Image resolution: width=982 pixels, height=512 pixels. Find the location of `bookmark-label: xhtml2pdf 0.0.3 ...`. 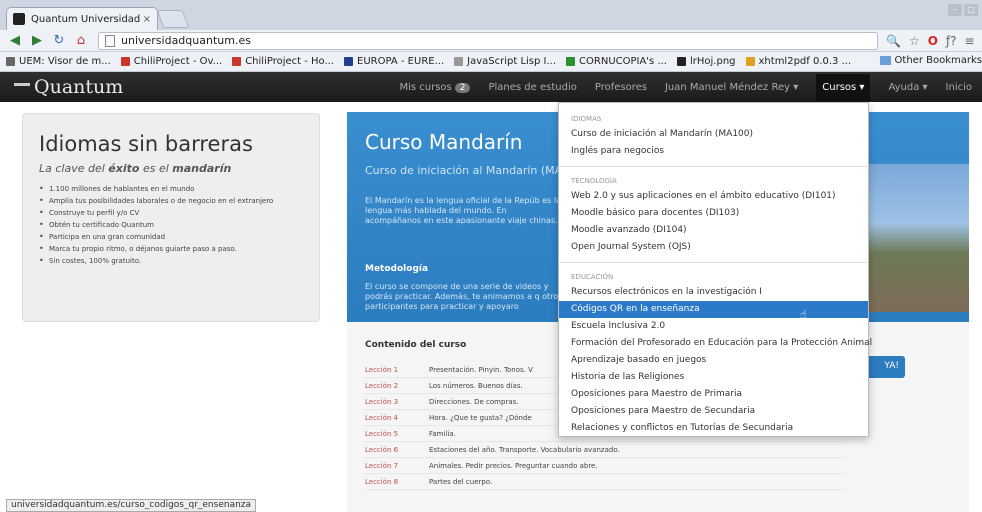

bookmark-label: xhtml2pdf 0.0.3 ... is located at coordinates (805, 61).